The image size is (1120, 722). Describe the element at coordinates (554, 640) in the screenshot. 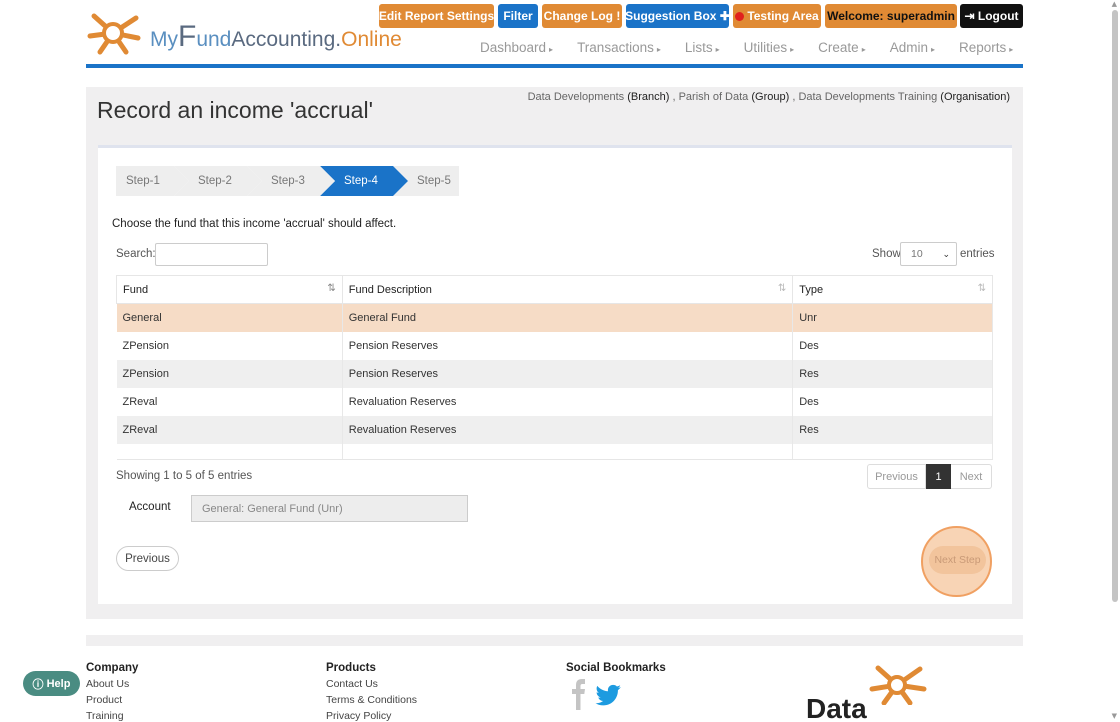

I see `footer-divider` at that location.